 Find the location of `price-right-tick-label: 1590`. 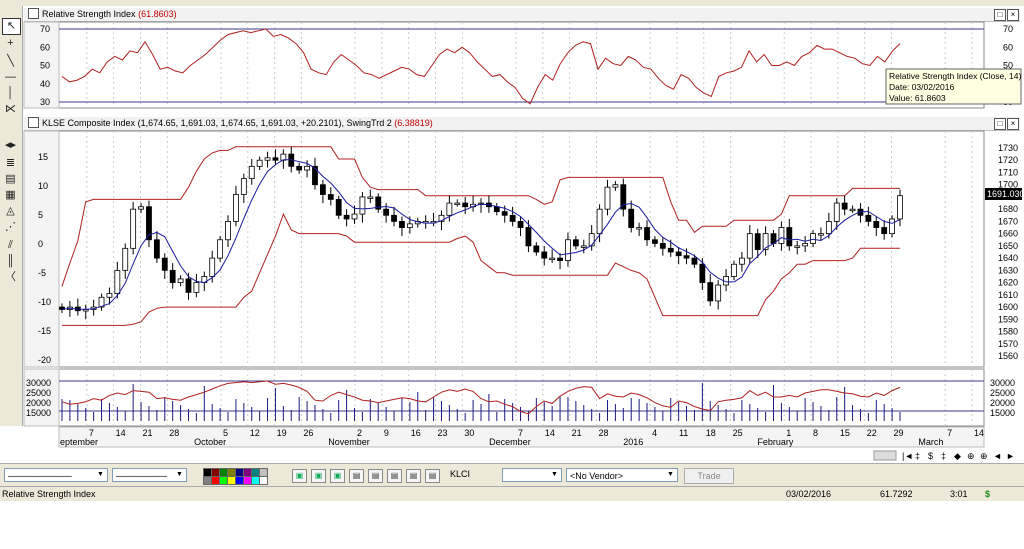

price-right-tick-label: 1590 is located at coordinates (1008, 319).